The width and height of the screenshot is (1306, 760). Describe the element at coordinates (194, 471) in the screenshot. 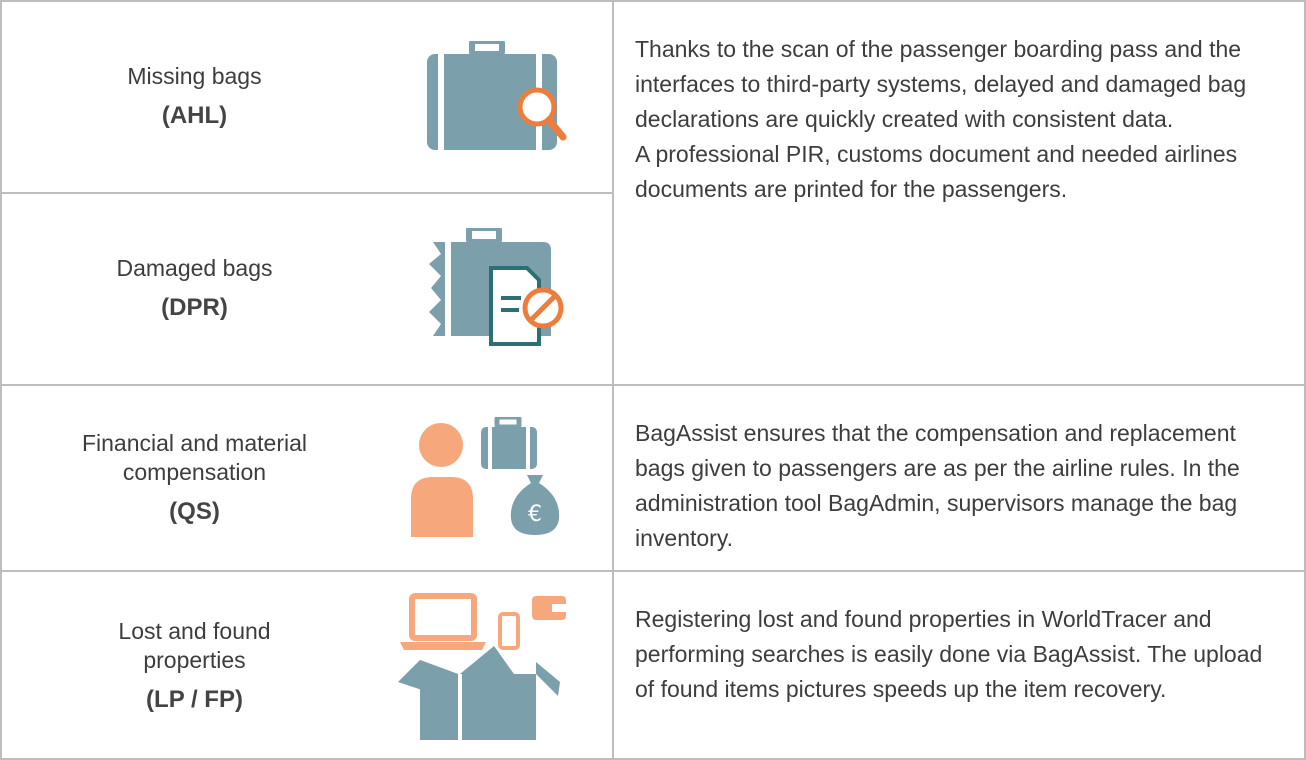

I see `label-text-line2: compensation` at that location.